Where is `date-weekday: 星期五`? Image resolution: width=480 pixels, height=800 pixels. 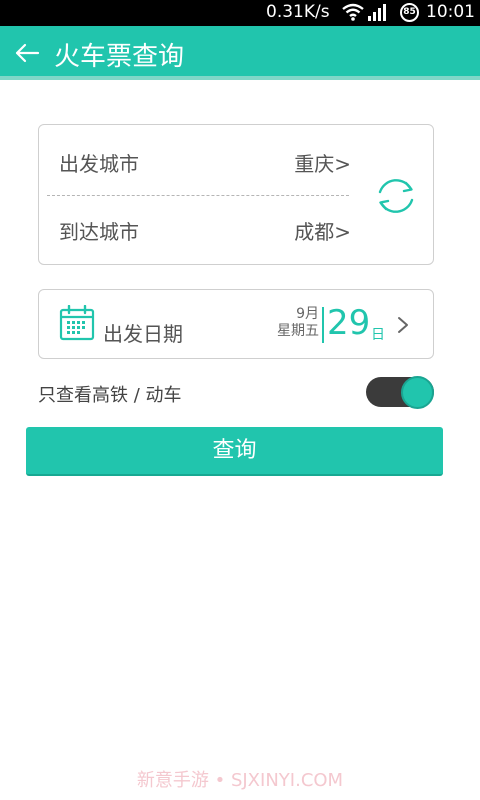 date-weekday: 星期五 is located at coordinates (298, 331).